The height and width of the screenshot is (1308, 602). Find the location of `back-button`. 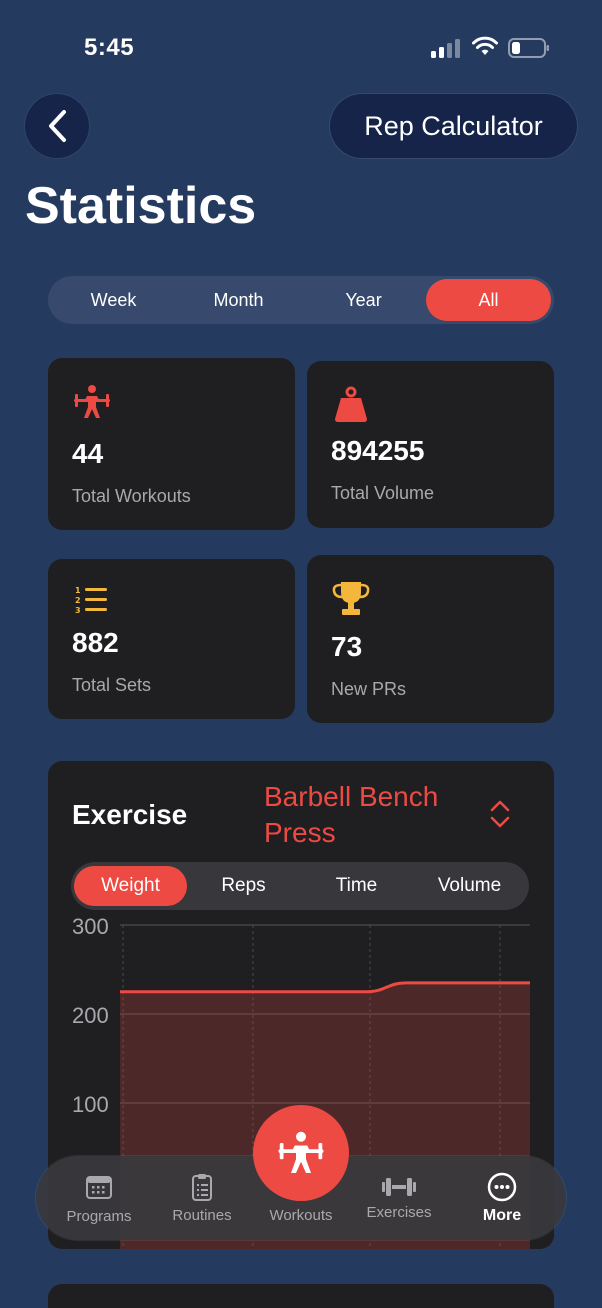

back-button is located at coordinates (57, 126).